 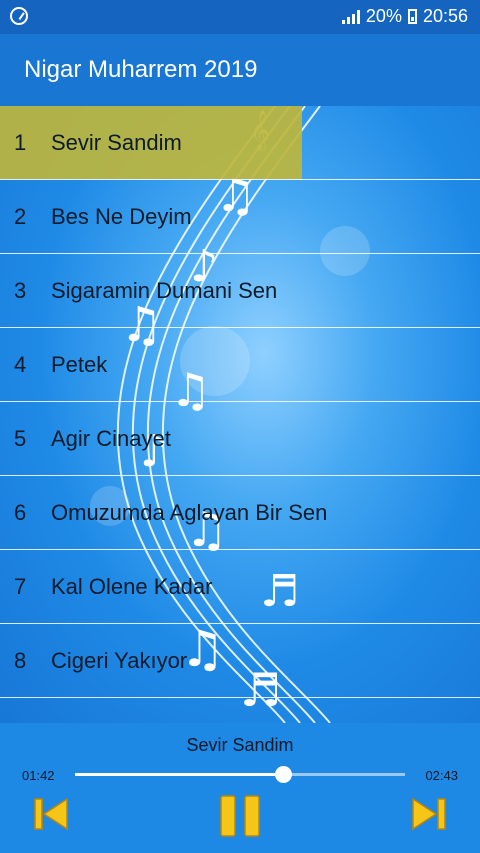 I want to click on seek-bar, so click(x=240, y=774).